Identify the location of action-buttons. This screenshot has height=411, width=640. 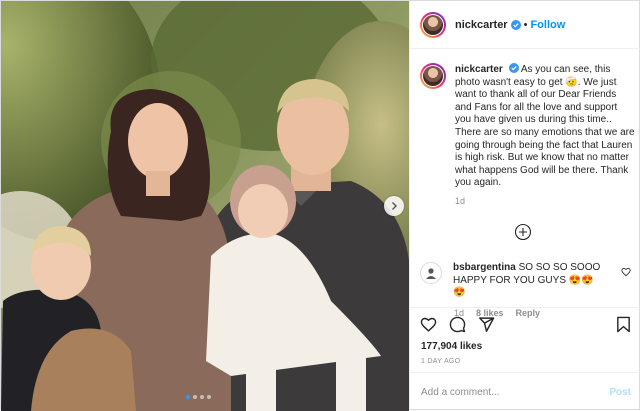
(457, 327).